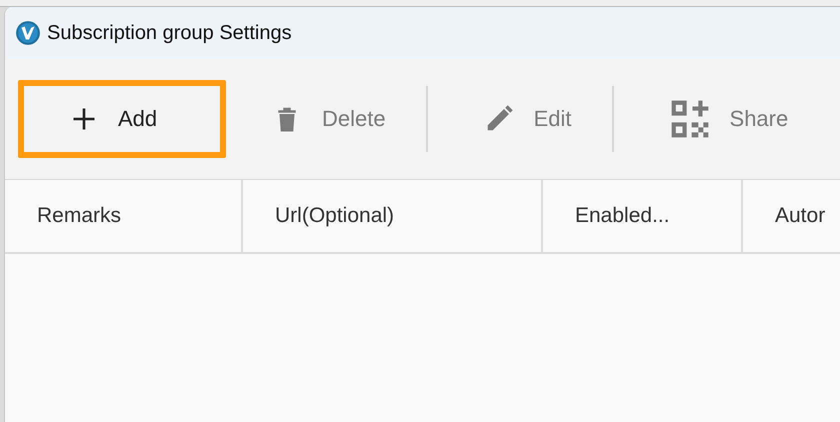 The width and height of the screenshot is (840, 422). Describe the element at coordinates (169, 33) in the screenshot. I see `window-title: Subscription group Settings` at that location.